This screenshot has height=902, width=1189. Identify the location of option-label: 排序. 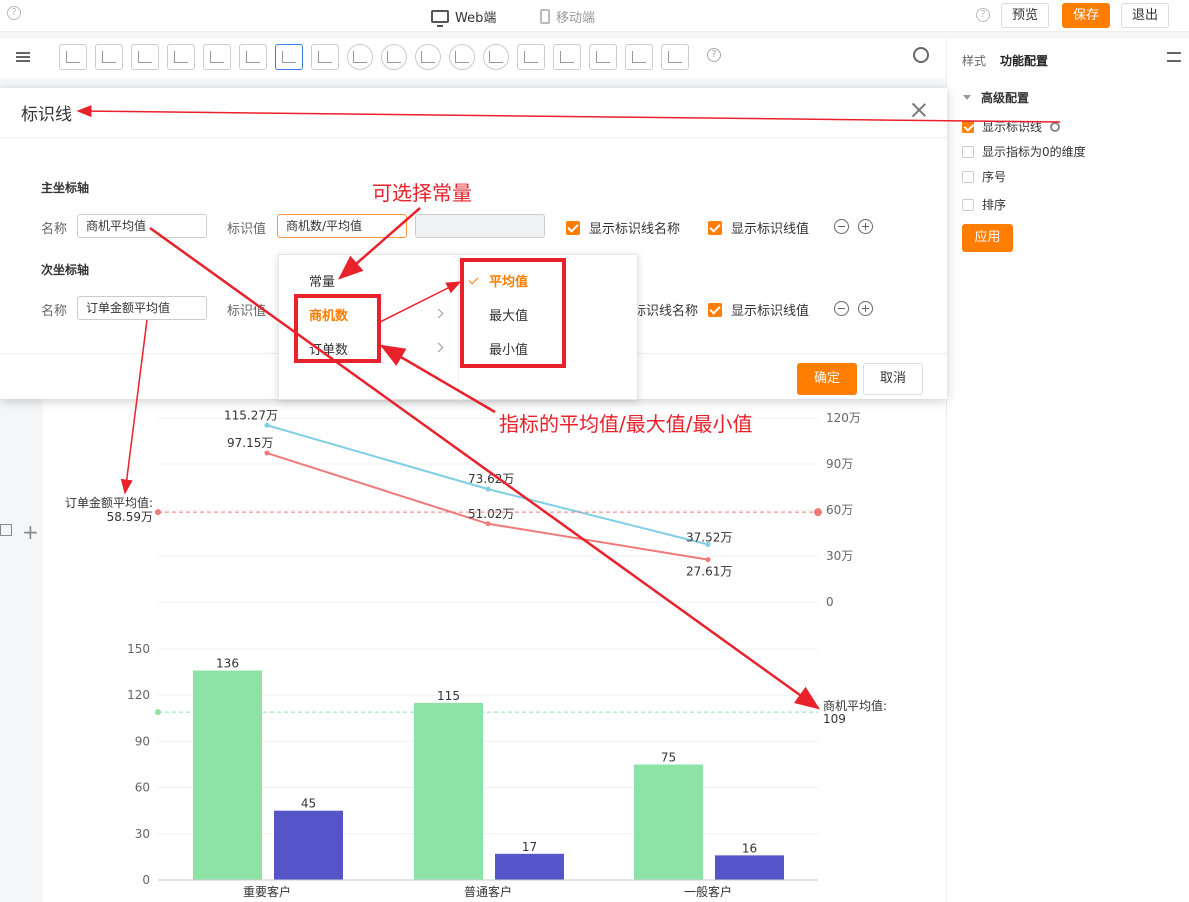
(994, 205).